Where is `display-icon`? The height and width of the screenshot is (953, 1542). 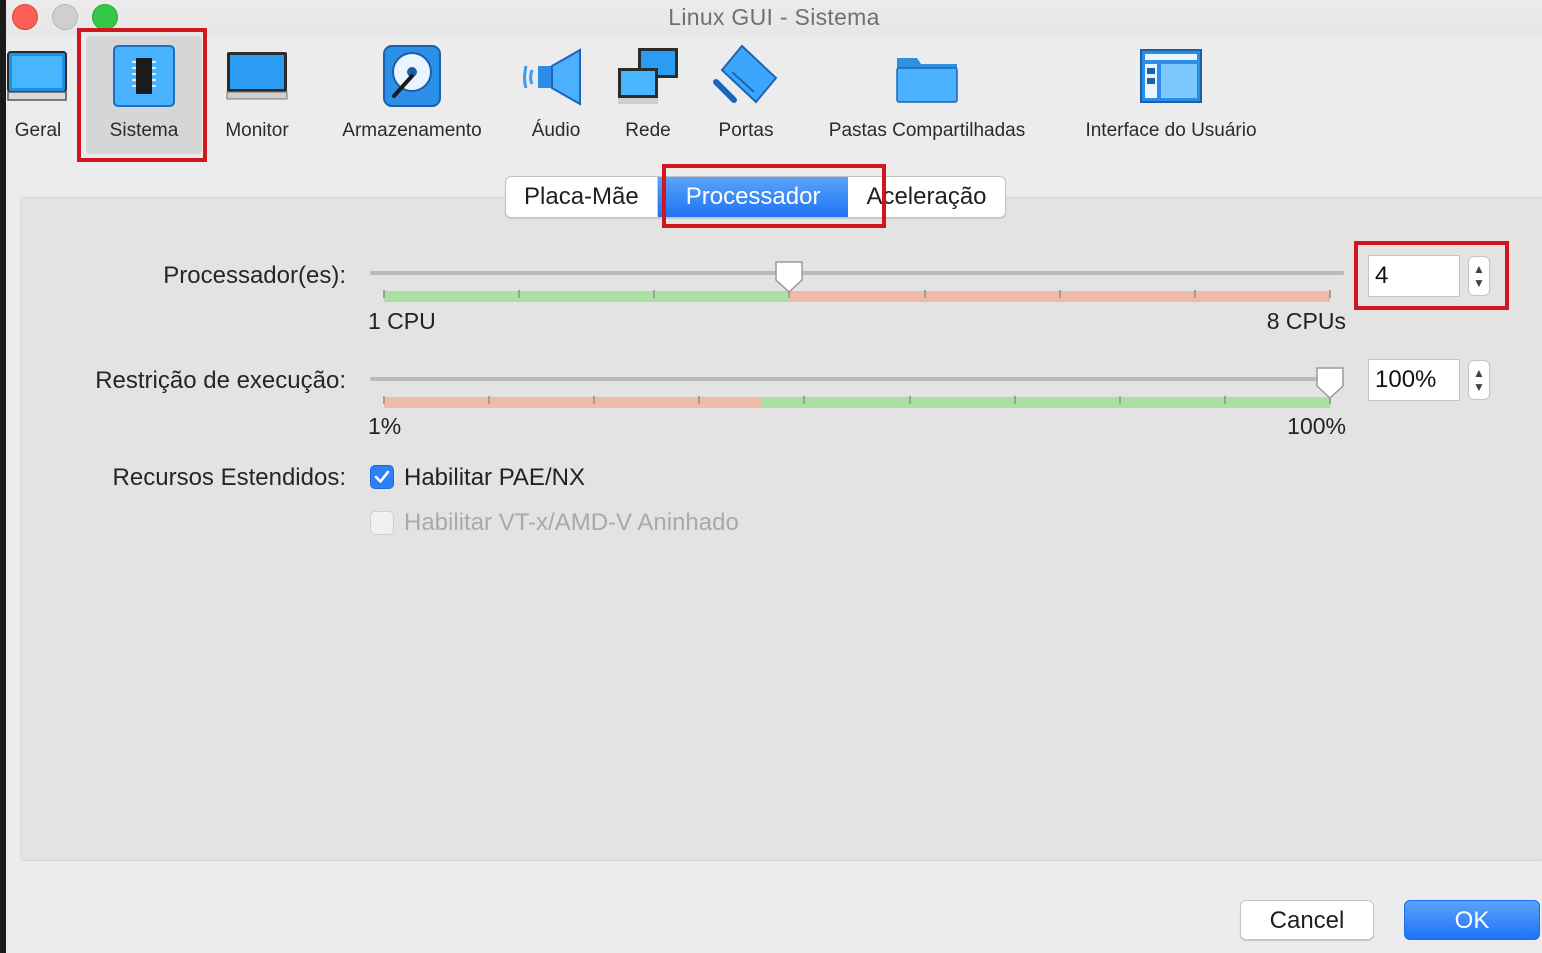
display-icon is located at coordinates (257, 76).